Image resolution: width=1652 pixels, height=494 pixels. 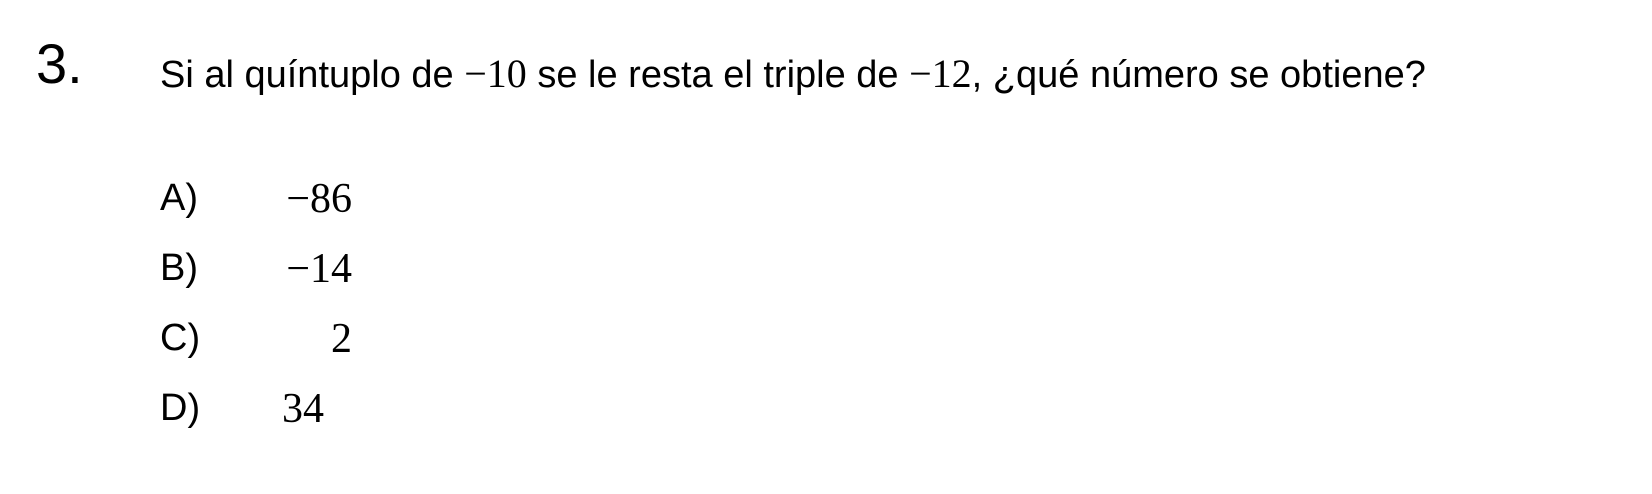 I want to click on stem-text-1: Si al quíntuplo de, so click(x=312, y=75).